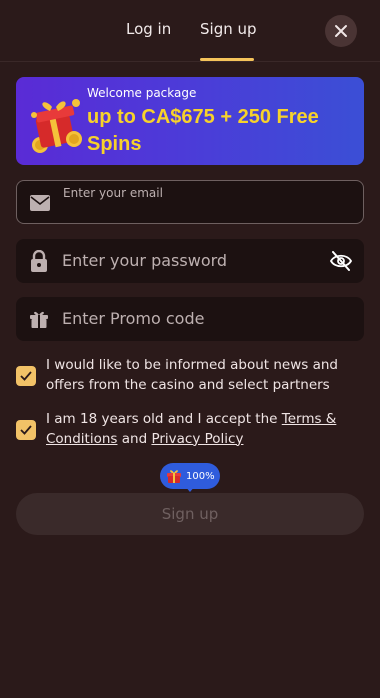 This screenshot has height=698, width=380. What do you see at coordinates (190, 514) in the screenshot?
I see `sign-up-button: Sign up` at bounding box center [190, 514].